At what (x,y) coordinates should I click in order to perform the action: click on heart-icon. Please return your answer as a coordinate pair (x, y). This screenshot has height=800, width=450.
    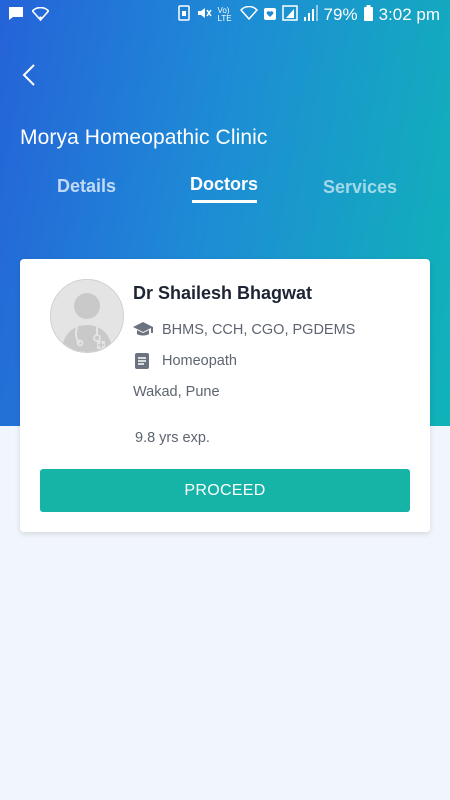
    Looking at the image, I should click on (269, 15).